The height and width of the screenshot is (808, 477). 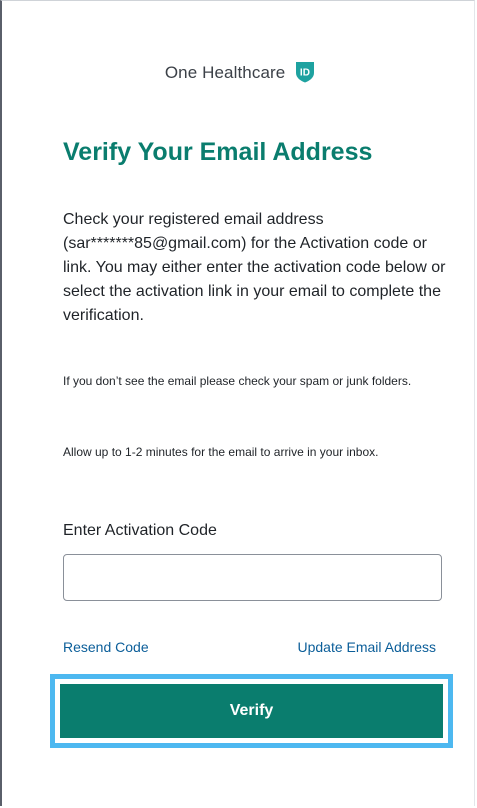 I want to click on verify-button: Verify, so click(x=251, y=711).